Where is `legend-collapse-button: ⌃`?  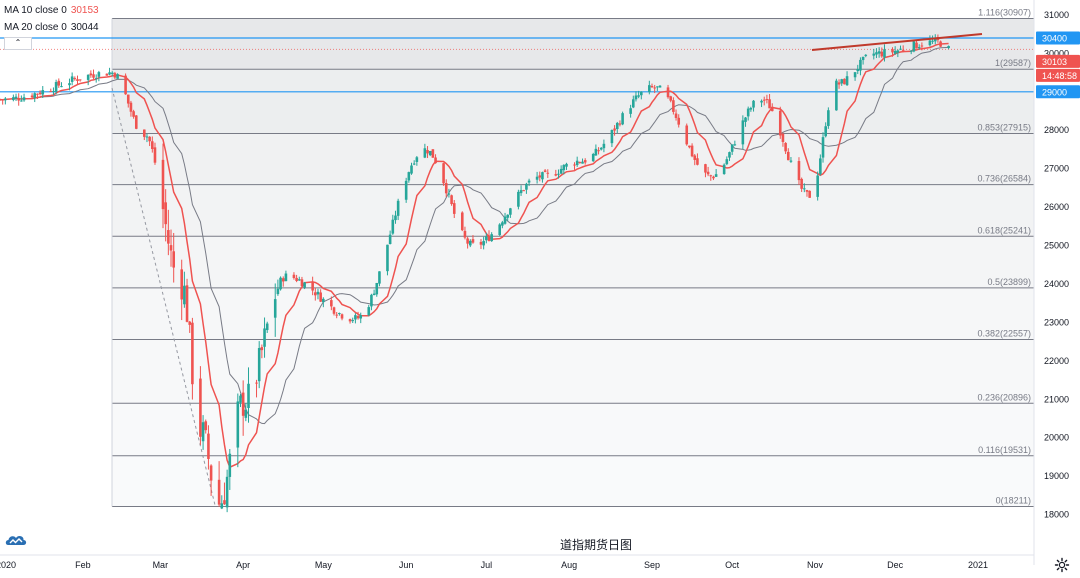 legend-collapse-button: ⌃ is located at coordinates (18, 43).